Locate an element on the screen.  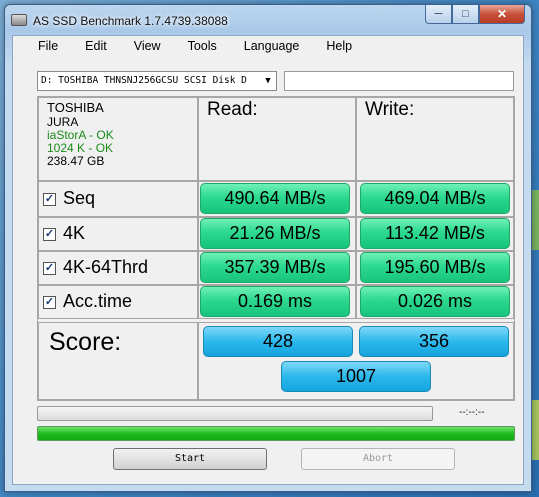
acc-time-write-value: 0.026 ms is located at coordinates (435, 301).